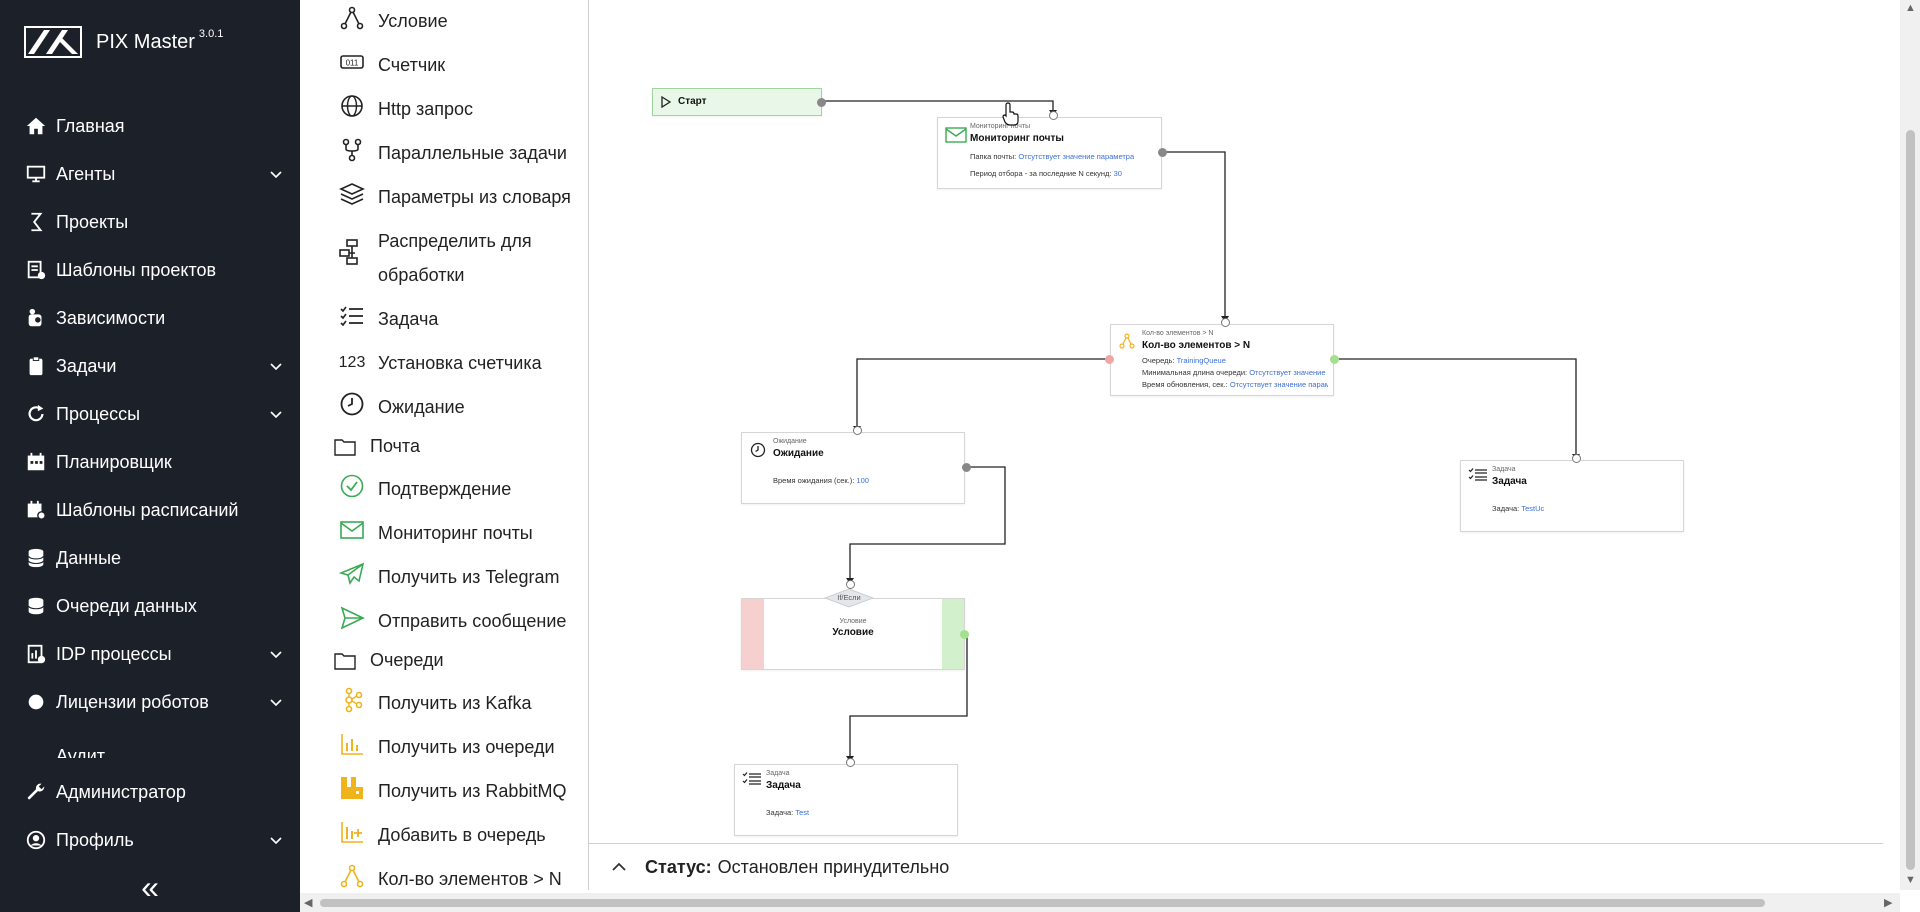 The width and height of the screenshot is (1920, 912). I want to click on sidebar-item-project-templates: Шаблоны проектов, so click(154, 270).